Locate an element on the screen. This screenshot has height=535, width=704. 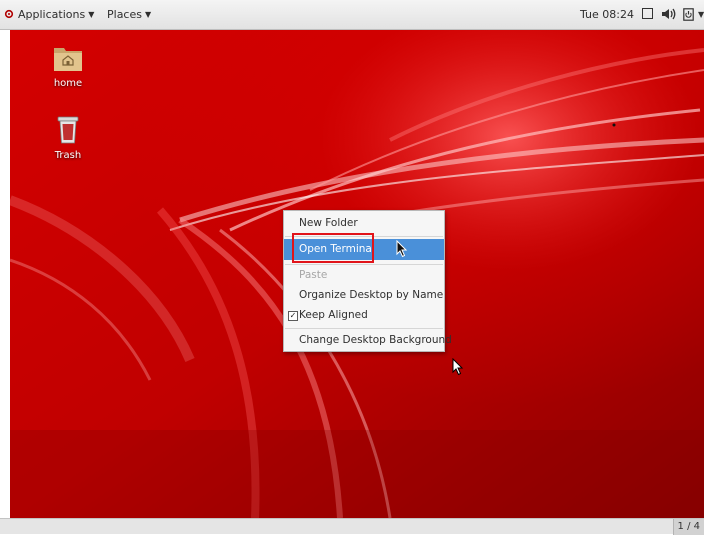
system-menu-chevron-icon: ▼ is located at coordinates (701, 14).